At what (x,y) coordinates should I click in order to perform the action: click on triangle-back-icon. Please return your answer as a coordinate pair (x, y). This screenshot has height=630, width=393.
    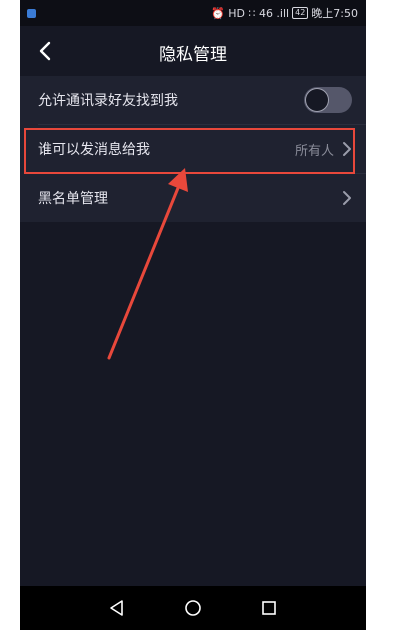
    Looking at the image, I should click on (117, 608).